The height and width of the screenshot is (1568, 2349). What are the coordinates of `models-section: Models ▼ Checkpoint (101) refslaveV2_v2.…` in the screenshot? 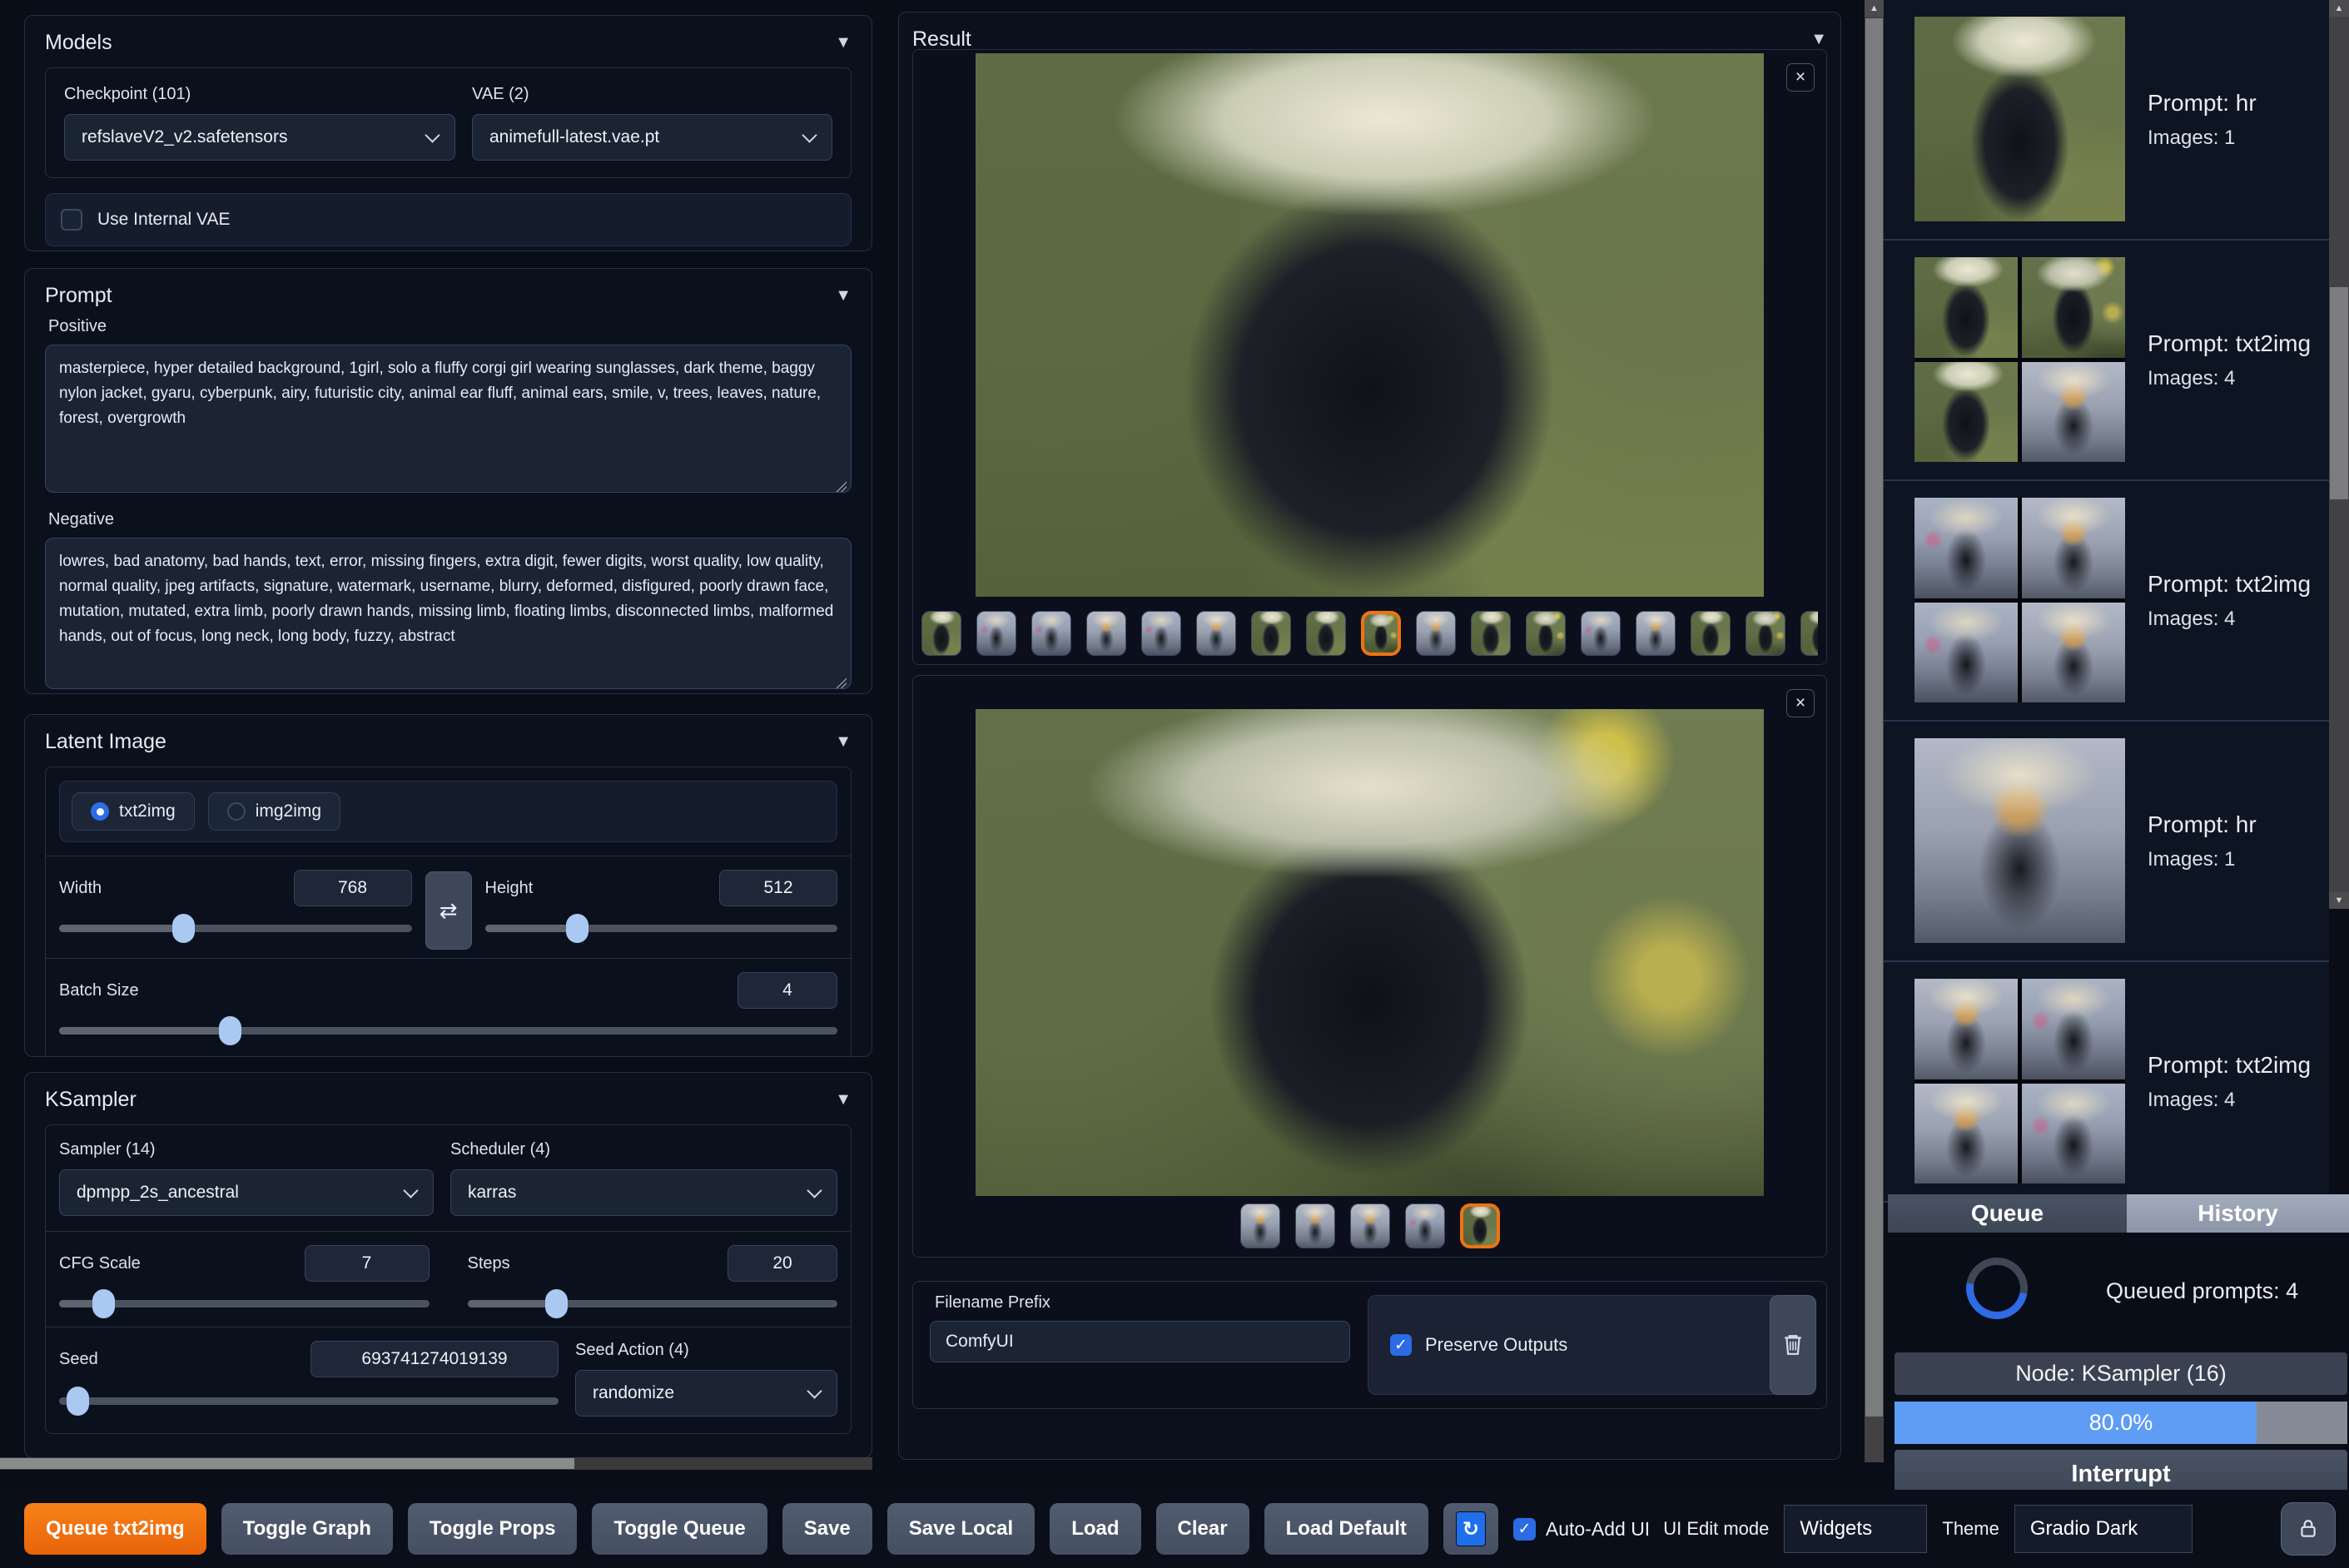 It's located at (448, 133).